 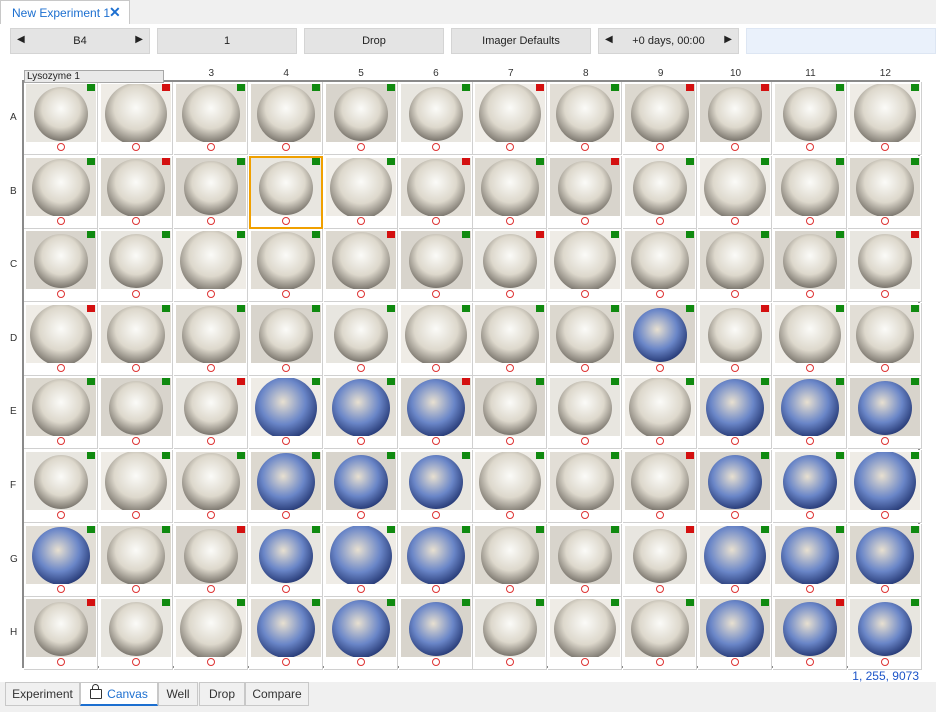 I want to click on well-c3, so click(x=210, y=266).